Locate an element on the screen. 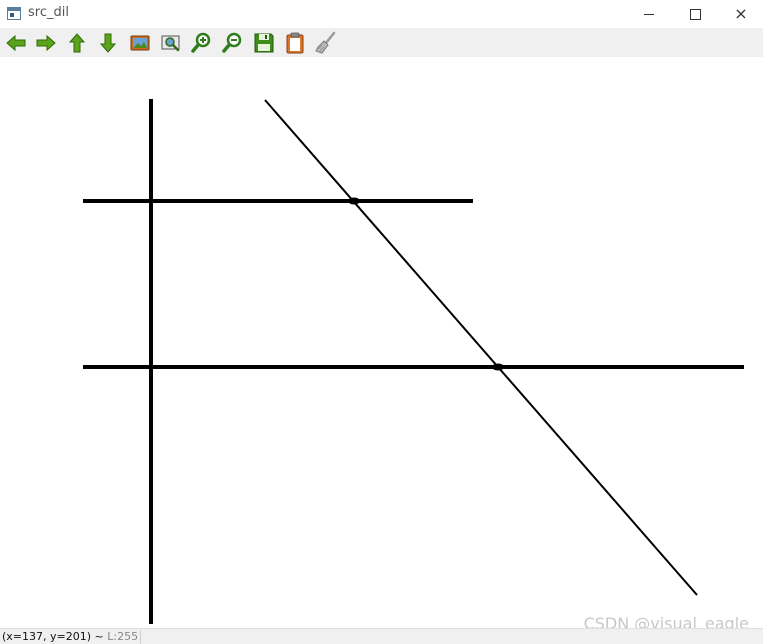 This screenshot has height=644, width=763. arrow-down-icon is located at coordinates (108, 43).